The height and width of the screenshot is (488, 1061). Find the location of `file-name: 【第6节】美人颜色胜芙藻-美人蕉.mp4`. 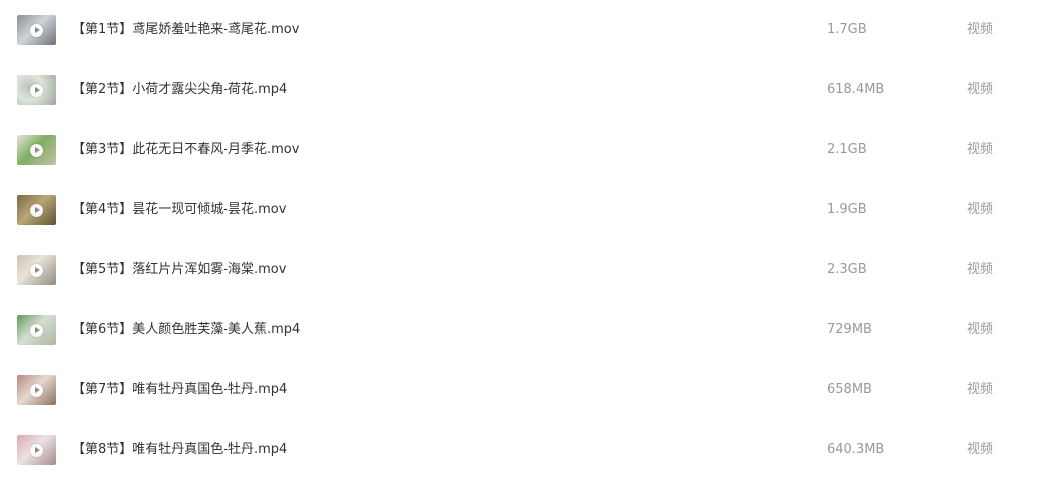

file-name: 【第6节】美人颜色胜芙藻-美人蕉.mp4 is located at coordinates (186, 330).